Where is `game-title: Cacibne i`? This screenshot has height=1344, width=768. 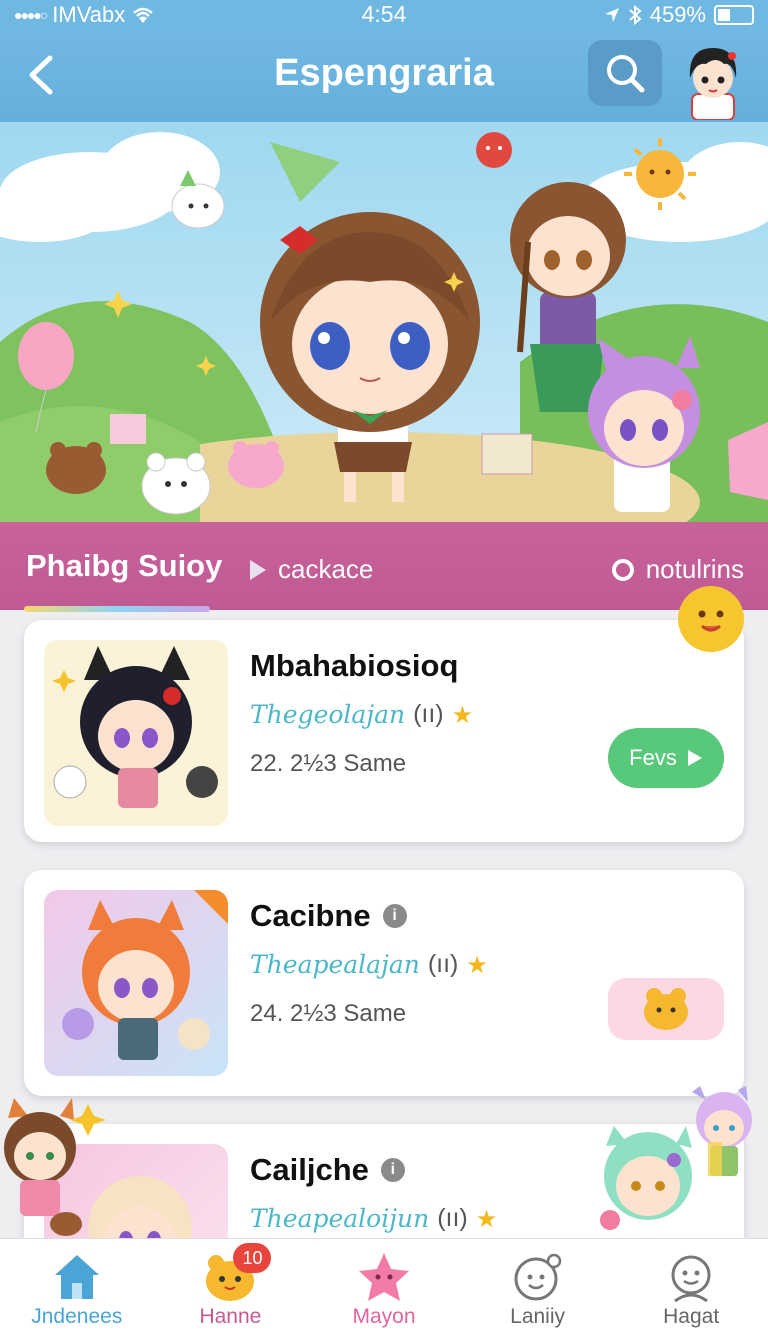 game-title: Cacibne i is located at coordinates (328, 916).